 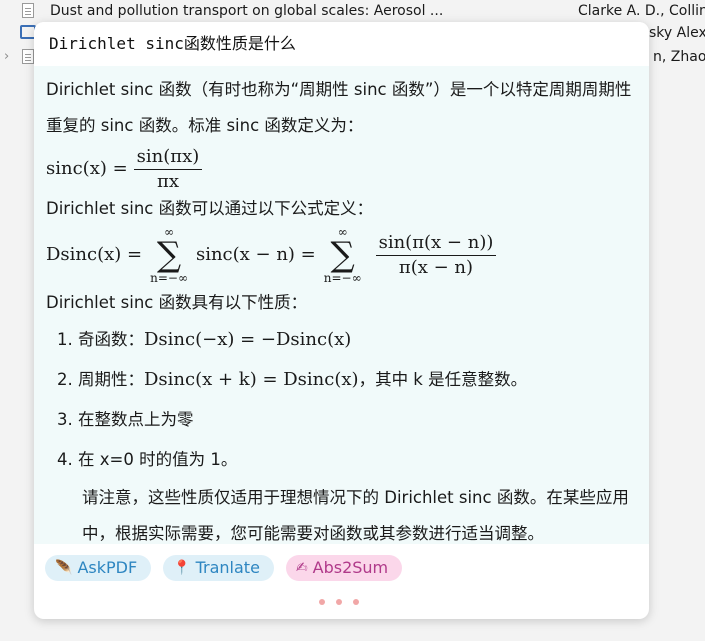 I want to click on writing-hand-icon: ✍, so click(x=301, y=568).